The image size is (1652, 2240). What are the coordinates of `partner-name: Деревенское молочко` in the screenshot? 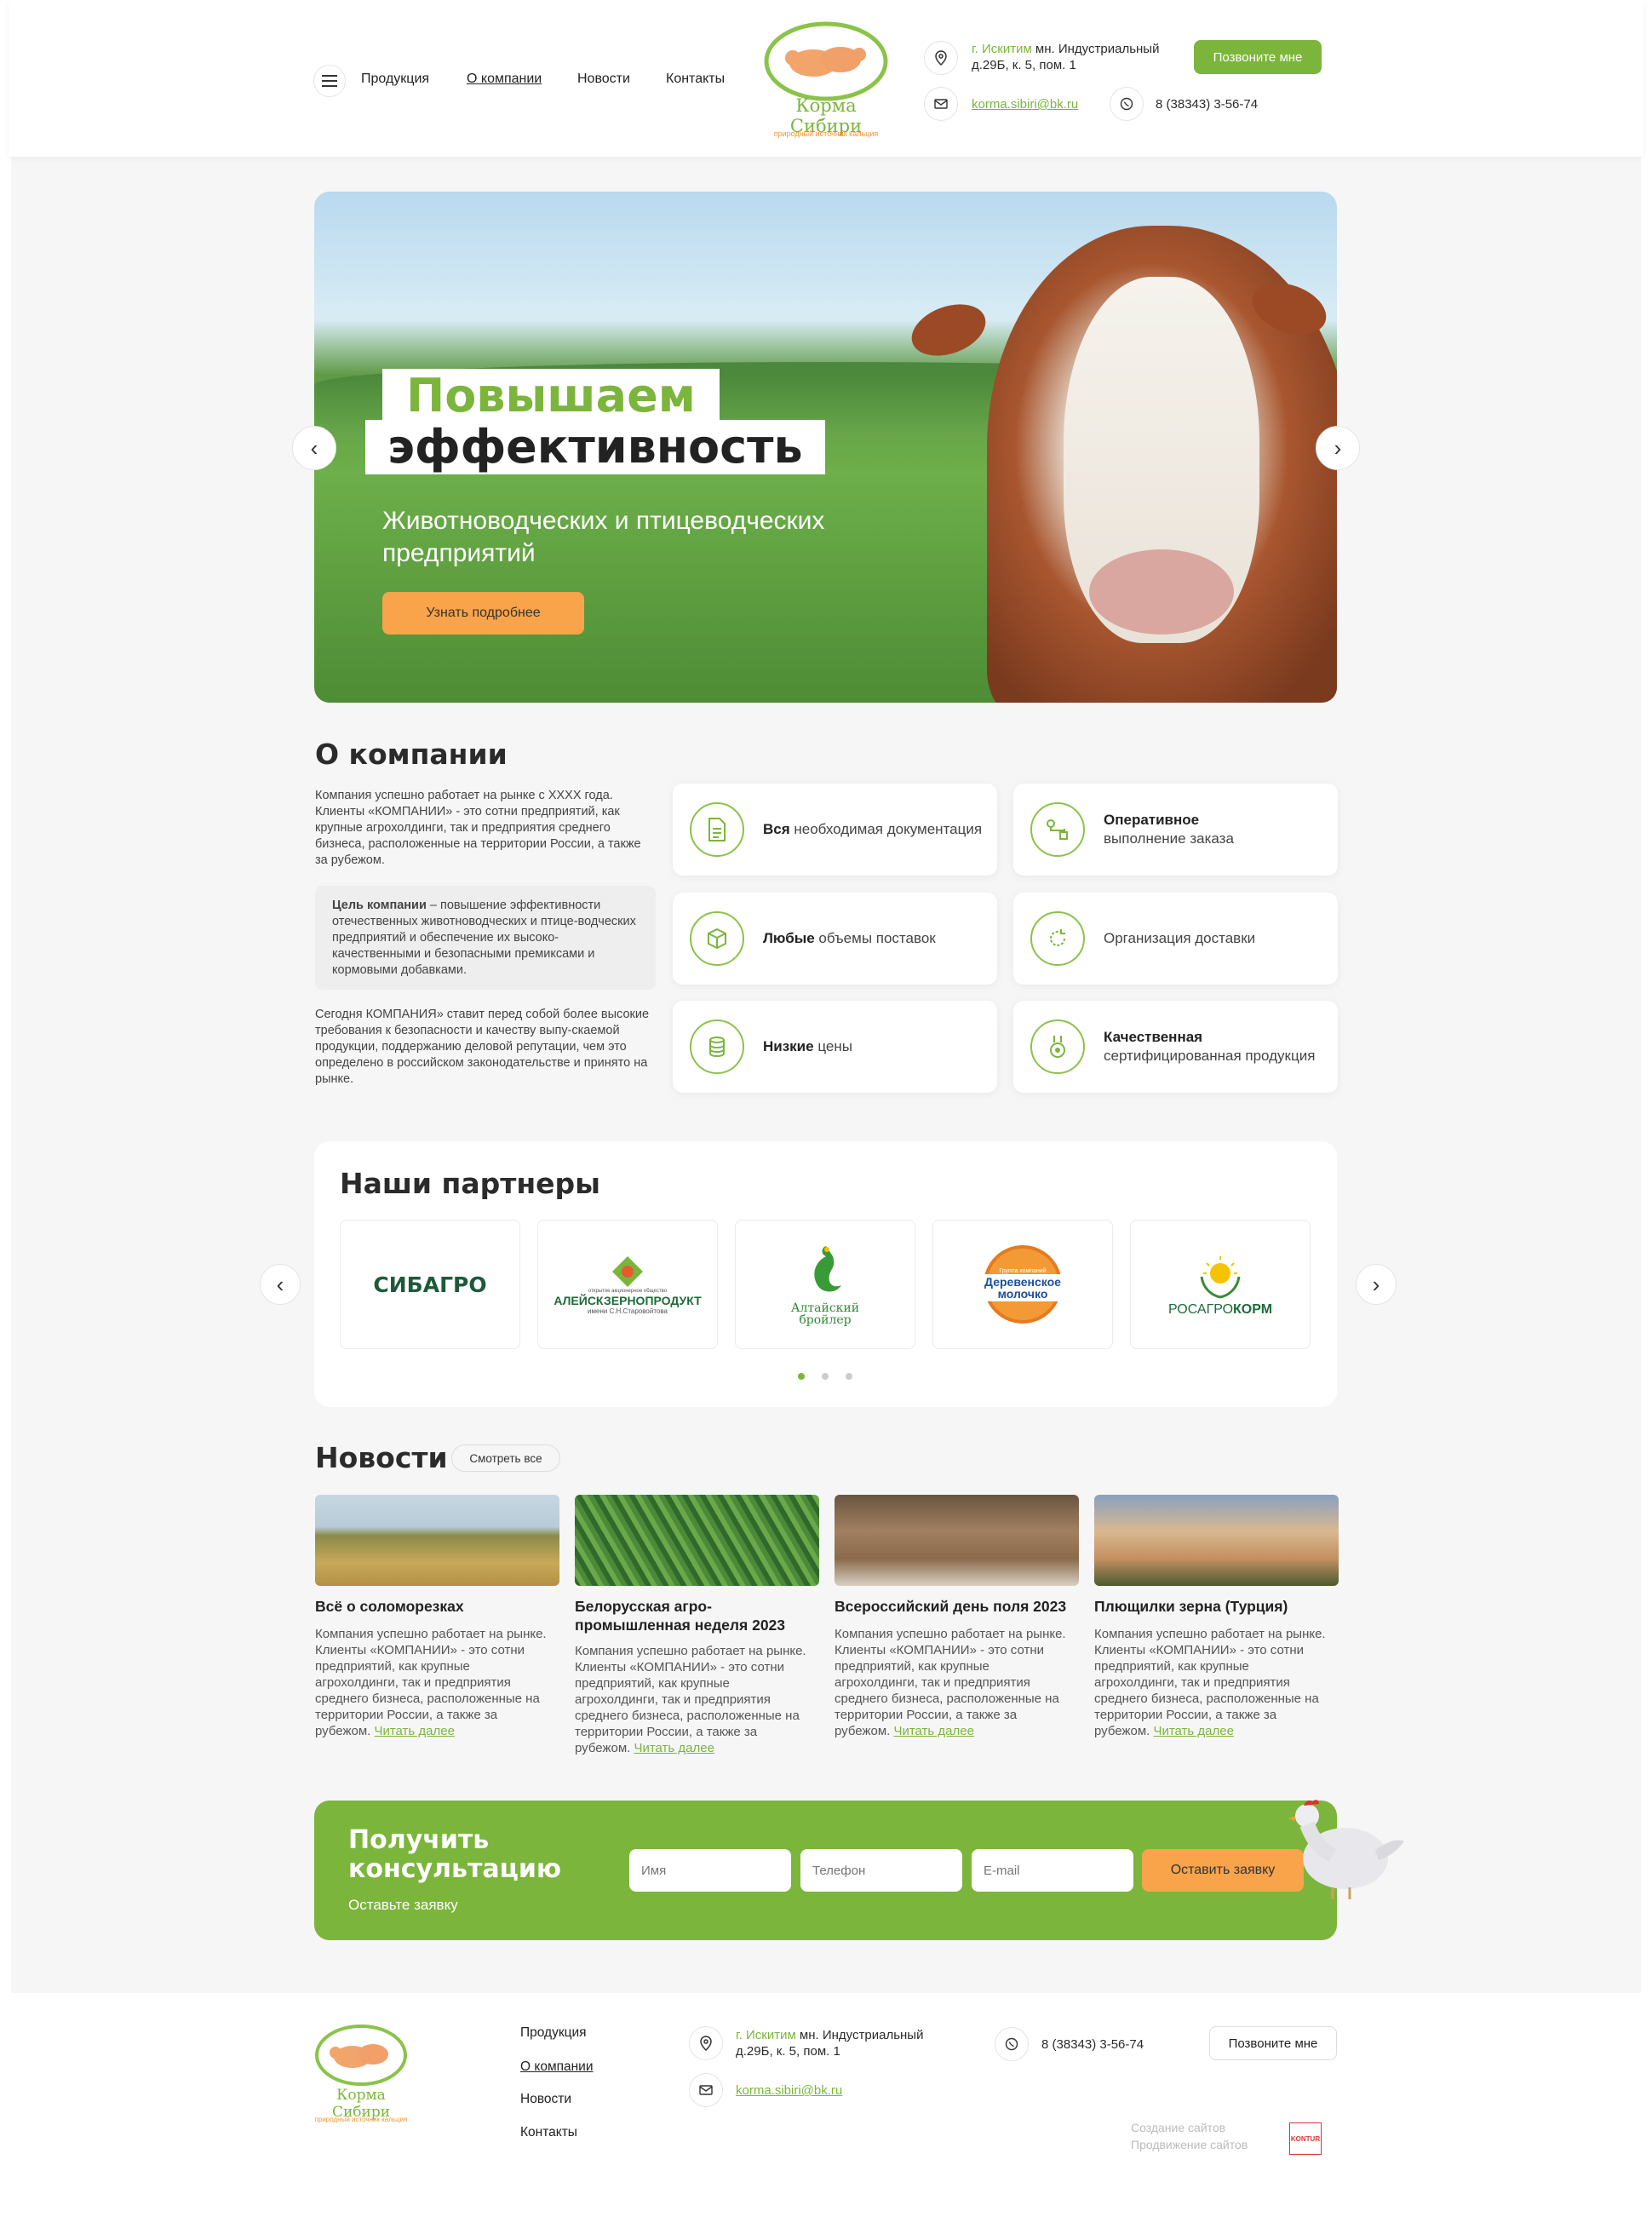 It's located at (1023, 1287).